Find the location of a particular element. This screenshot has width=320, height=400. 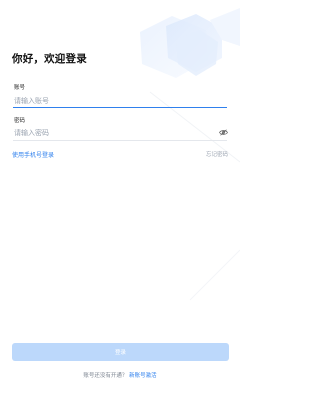

password-input is located at coordinates (113, 133).